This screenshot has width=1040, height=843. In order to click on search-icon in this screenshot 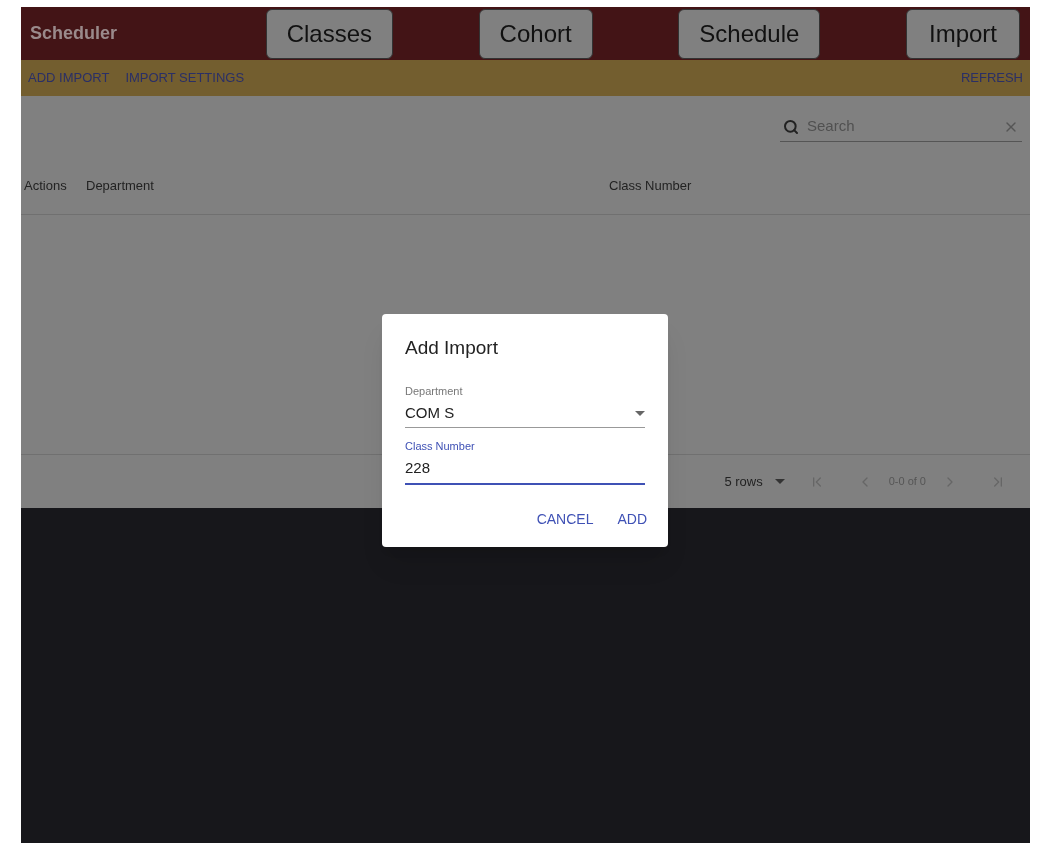, I will do `click(791, 126)`.